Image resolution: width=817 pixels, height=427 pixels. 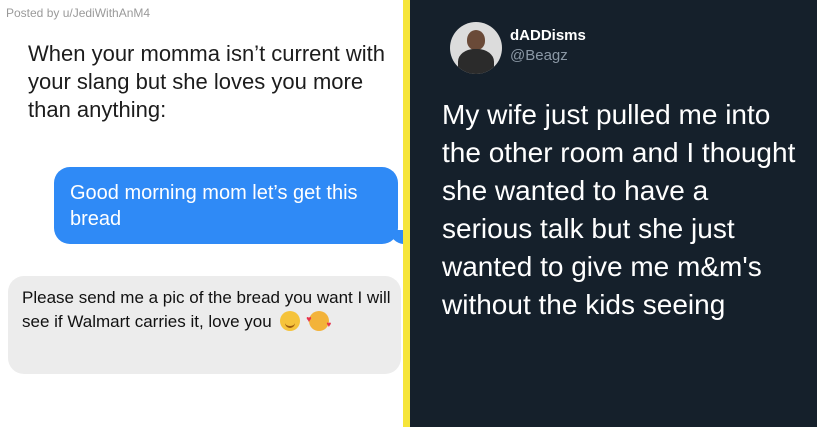 I want to click on posted-by-label: Posted by u/JediWithAnM4, so click(x=78, y=13).